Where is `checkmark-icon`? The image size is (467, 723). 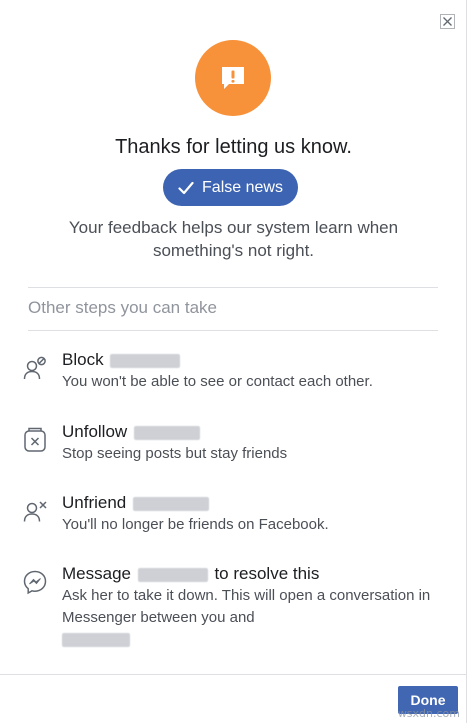 checkmark-icon is located at coordinates (186, 188).